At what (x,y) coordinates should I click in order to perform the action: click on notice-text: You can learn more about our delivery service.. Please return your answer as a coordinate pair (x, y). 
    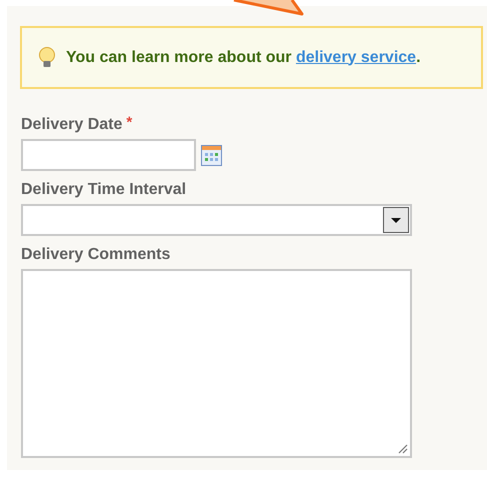
    Looking at the image, I should click on (243, 58).